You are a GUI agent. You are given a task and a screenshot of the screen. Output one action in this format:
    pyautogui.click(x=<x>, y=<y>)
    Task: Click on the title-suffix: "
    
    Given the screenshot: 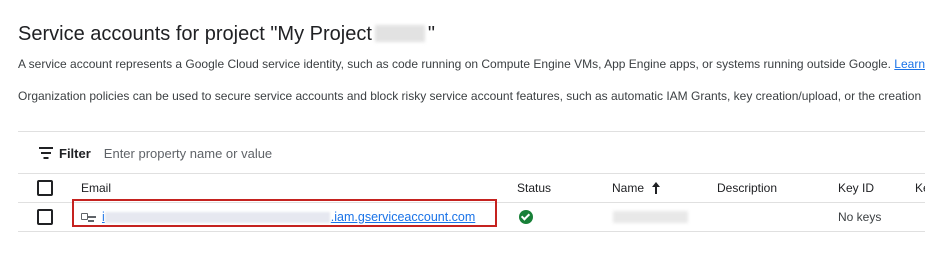 What is the action you would take?
    pyautogui.click(x=431, y=34)
    